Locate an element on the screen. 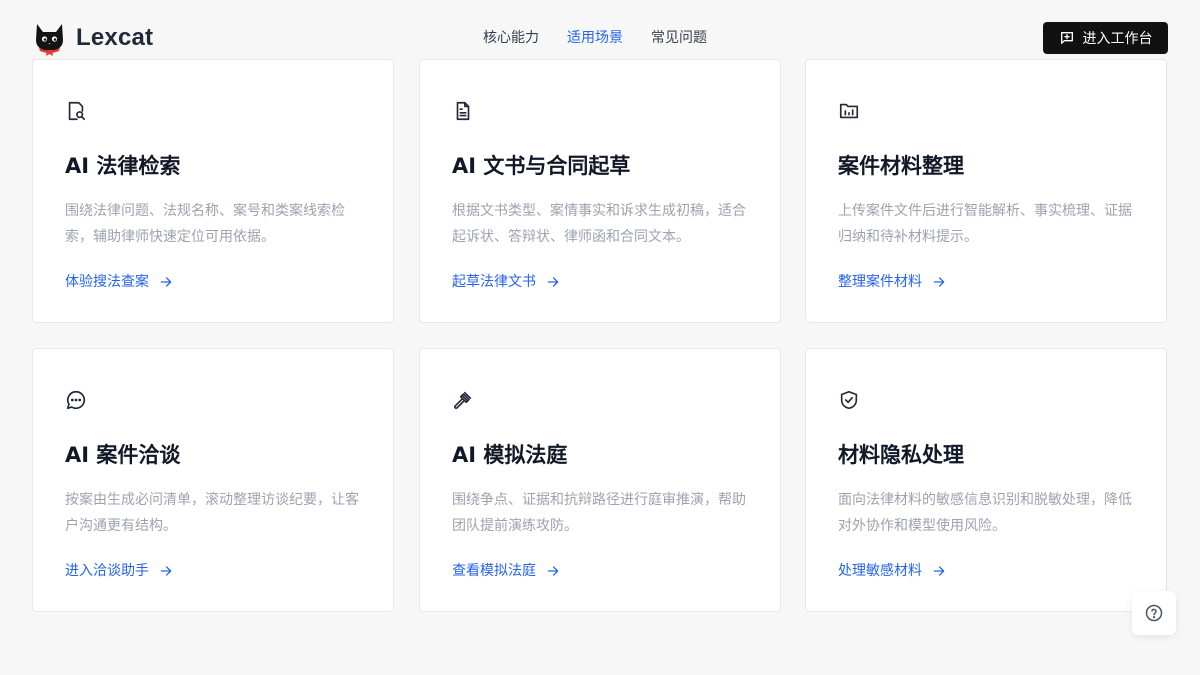 The height and width of the screenshot is (675, 1200). enter-workspace-button: 进入工作台 is located at coordinates (1105, 38).